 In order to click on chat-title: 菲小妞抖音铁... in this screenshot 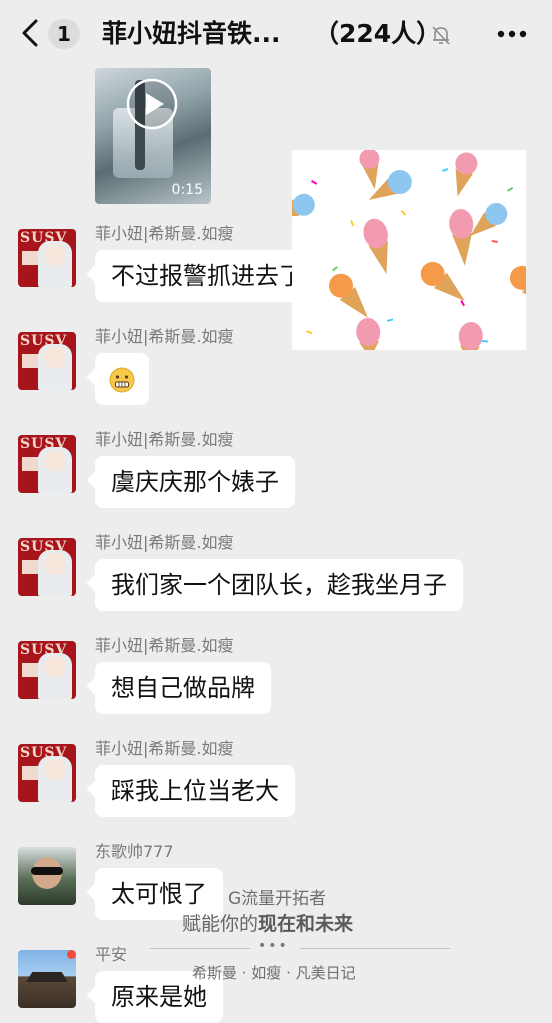, I will do `click(197, 34)`.